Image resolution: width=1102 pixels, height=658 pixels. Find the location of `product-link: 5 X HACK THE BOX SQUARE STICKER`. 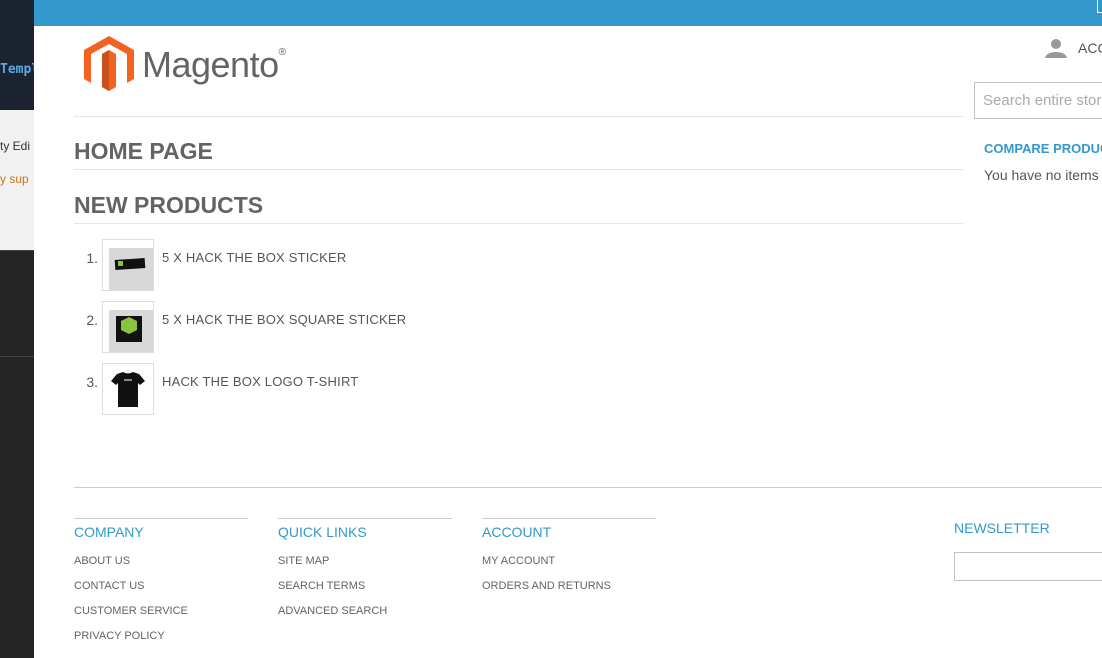

product-link: 5 X HACK THE BOX SQUARE STICKER is located at coordinates (284, 319).